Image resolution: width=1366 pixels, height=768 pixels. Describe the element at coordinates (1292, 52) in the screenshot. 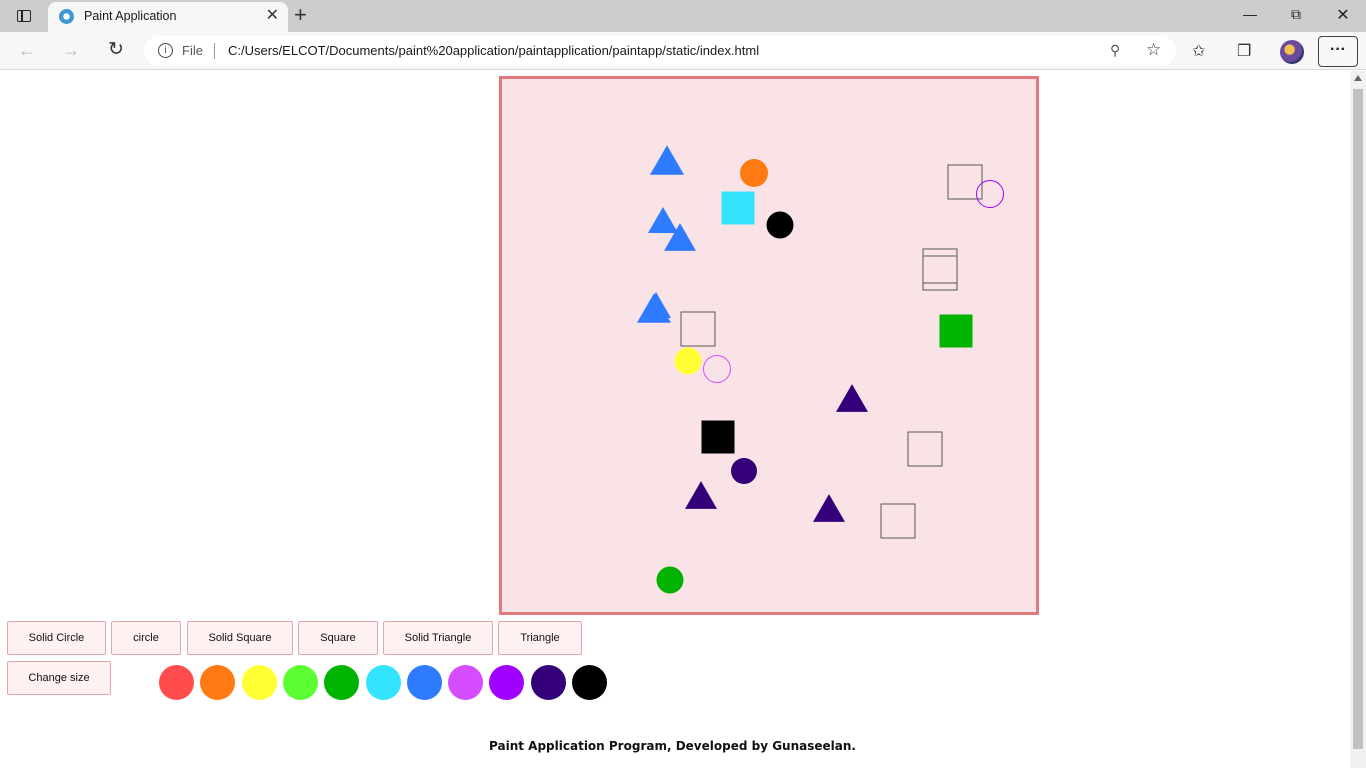

I see `profile-avatar` at that location.